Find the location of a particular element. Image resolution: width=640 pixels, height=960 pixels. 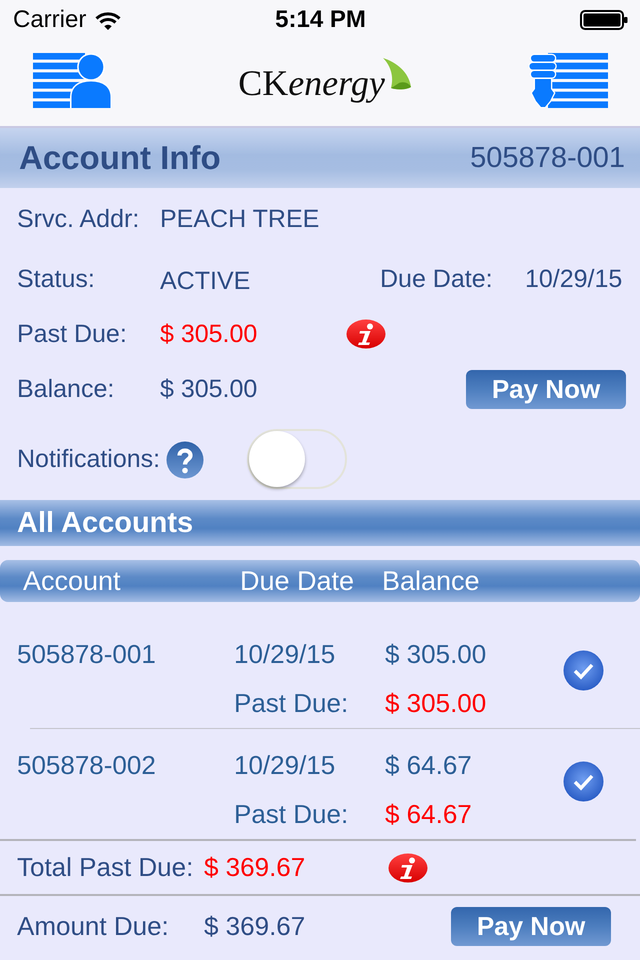

column-header: Due Date is located at coordinates (298, 581).